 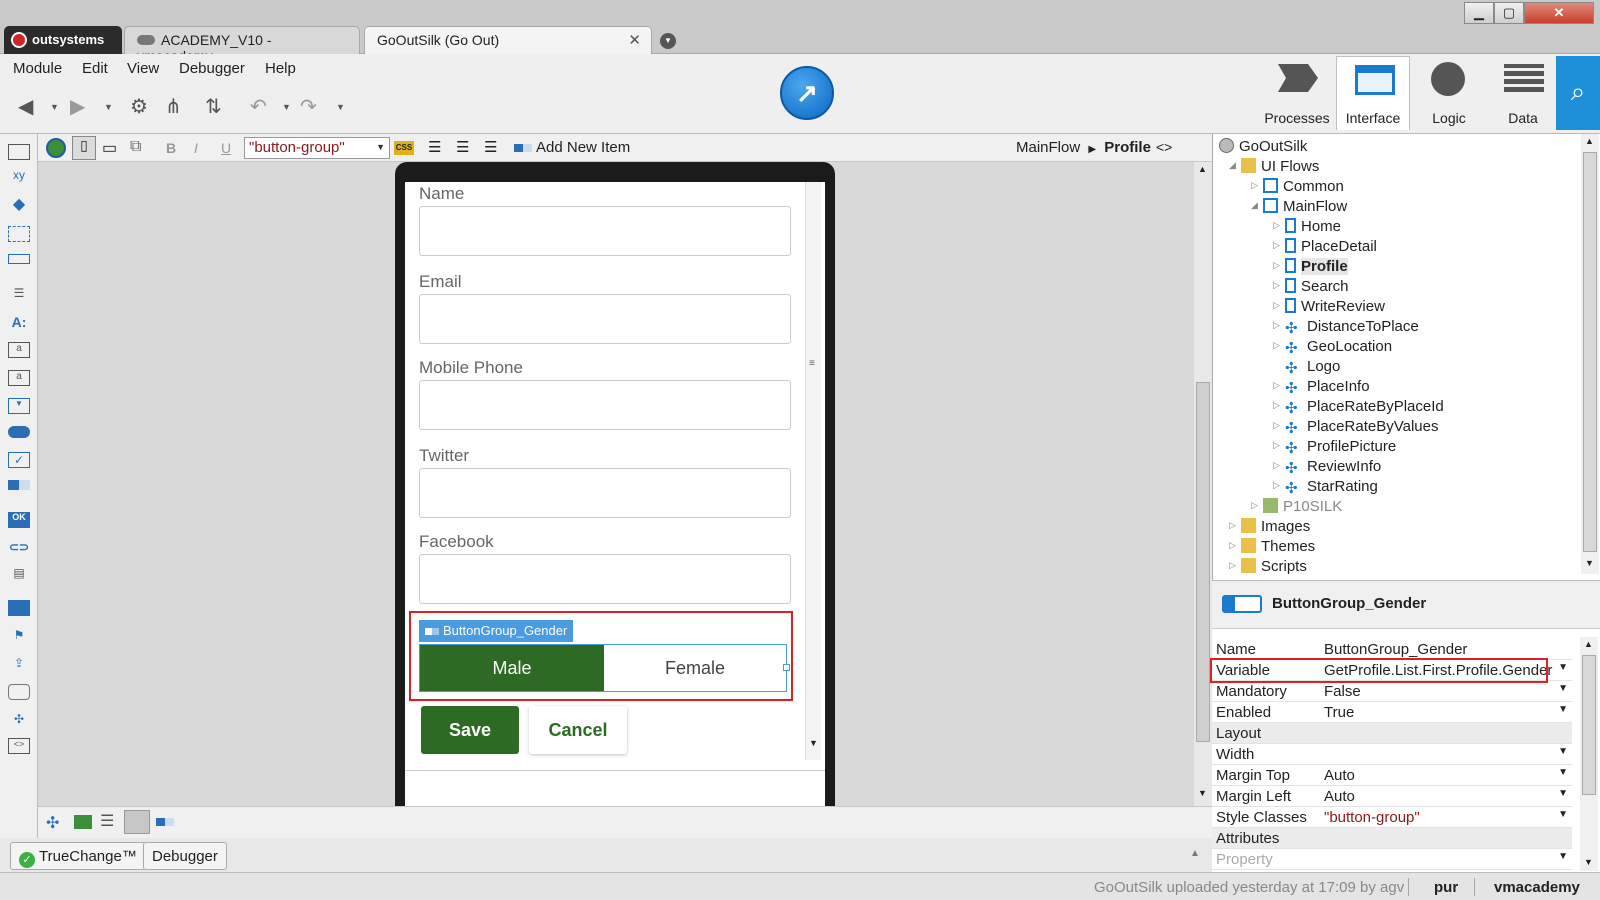 What do you see at coordinates (63, 40) in the screenshot?
I see `outsystems-logo: outsystems` at bounding box center [63, 40].